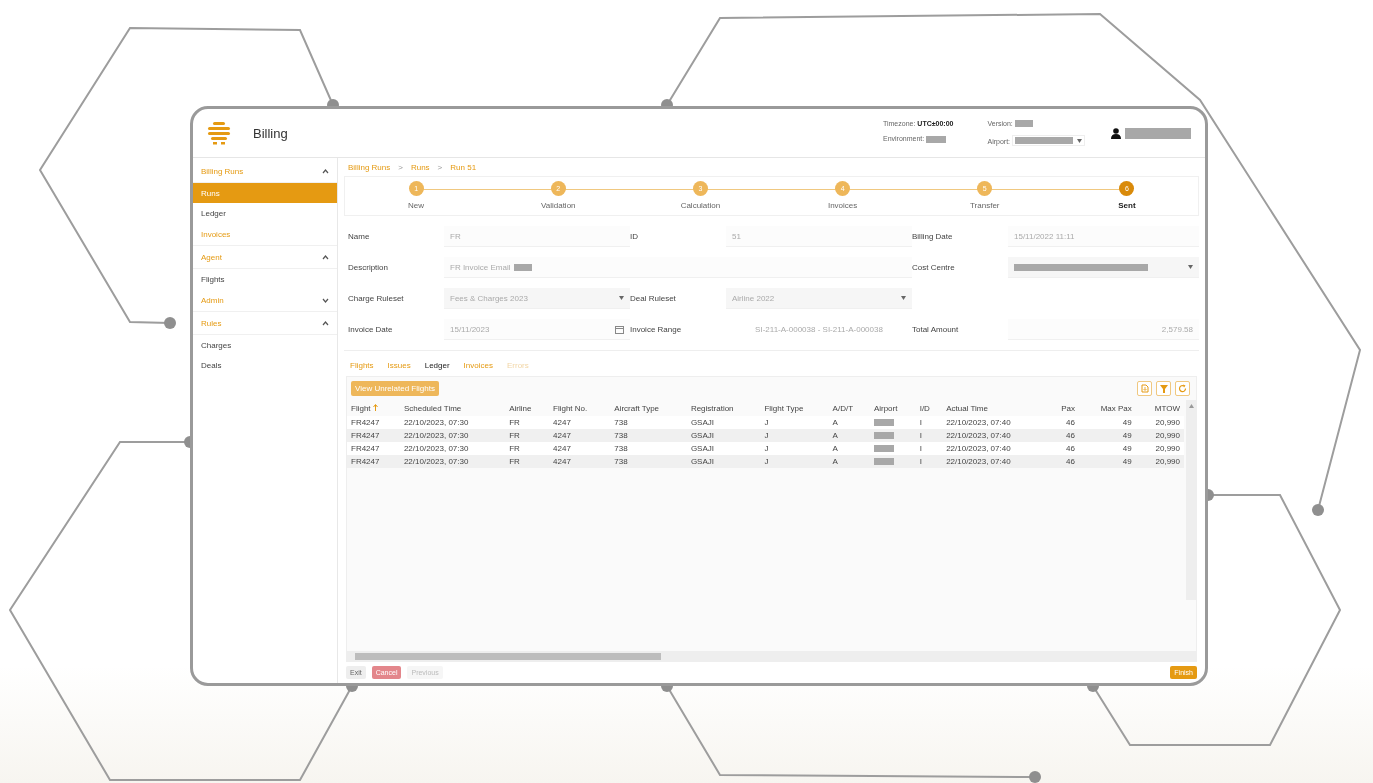 Image resolution: width=1373 pixels, height=783 pixels. I want to click on field-label: Total Amount, so click(936, 329).